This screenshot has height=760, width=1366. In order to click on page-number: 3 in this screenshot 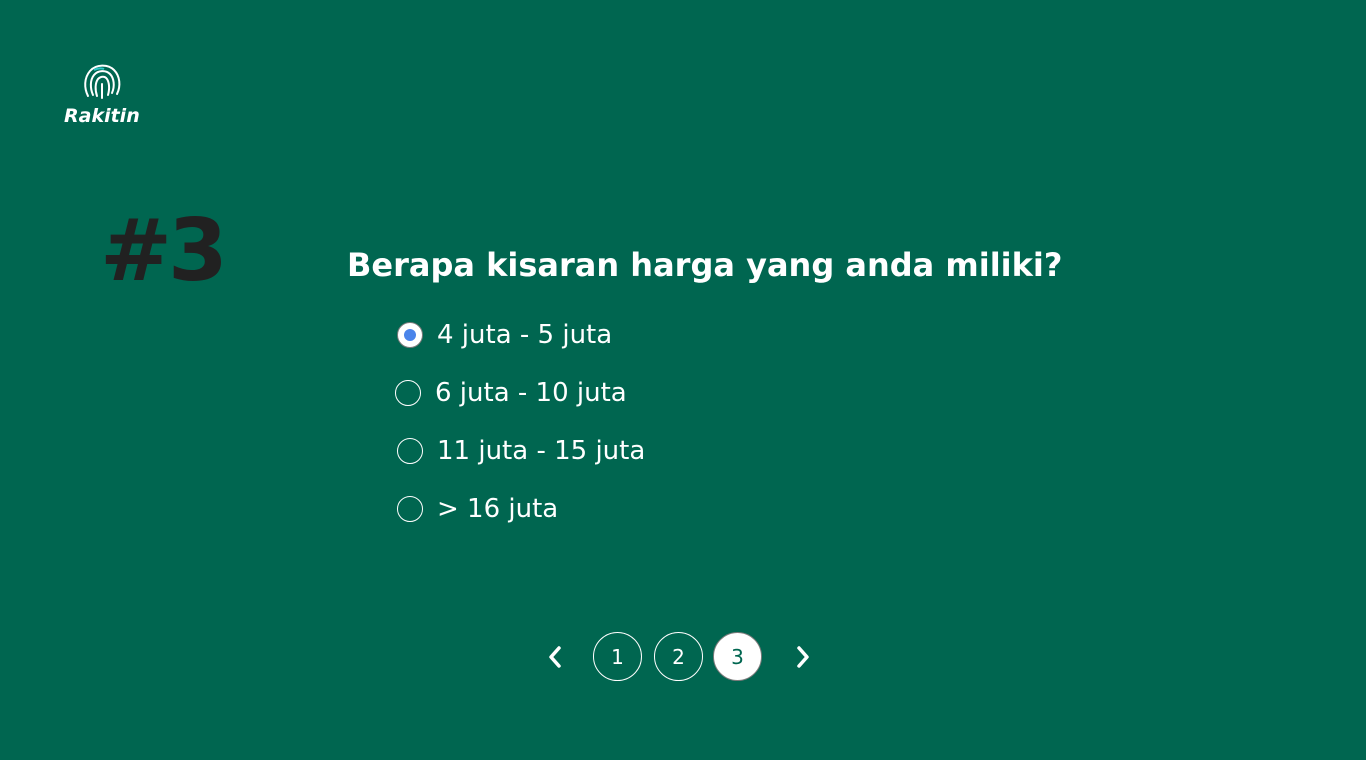, I will do `click(737, 656)`.